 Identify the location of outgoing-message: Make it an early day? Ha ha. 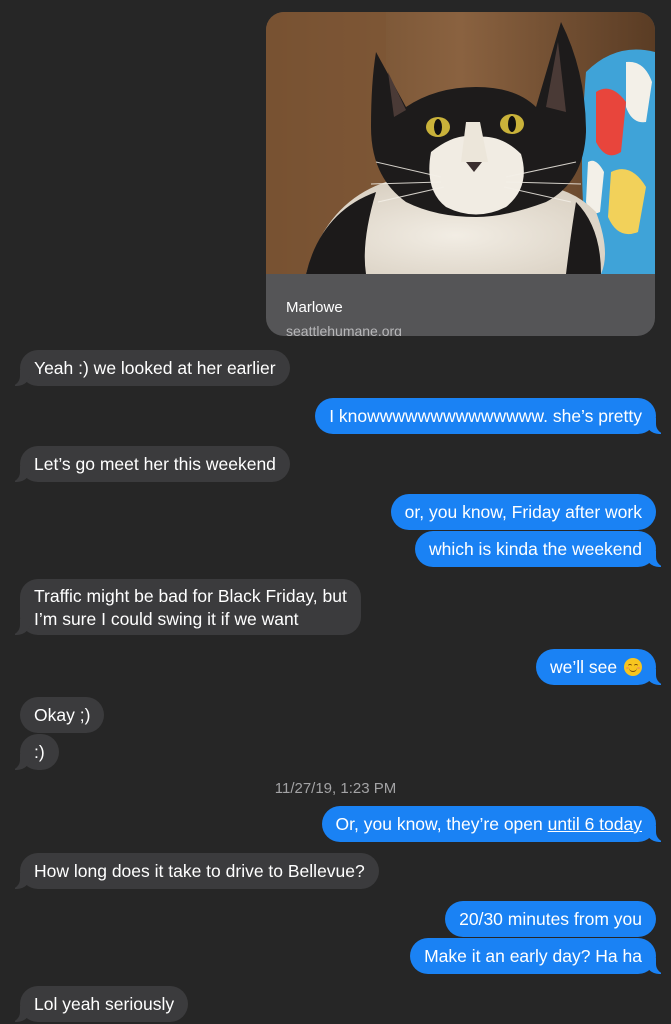
(538, 956).